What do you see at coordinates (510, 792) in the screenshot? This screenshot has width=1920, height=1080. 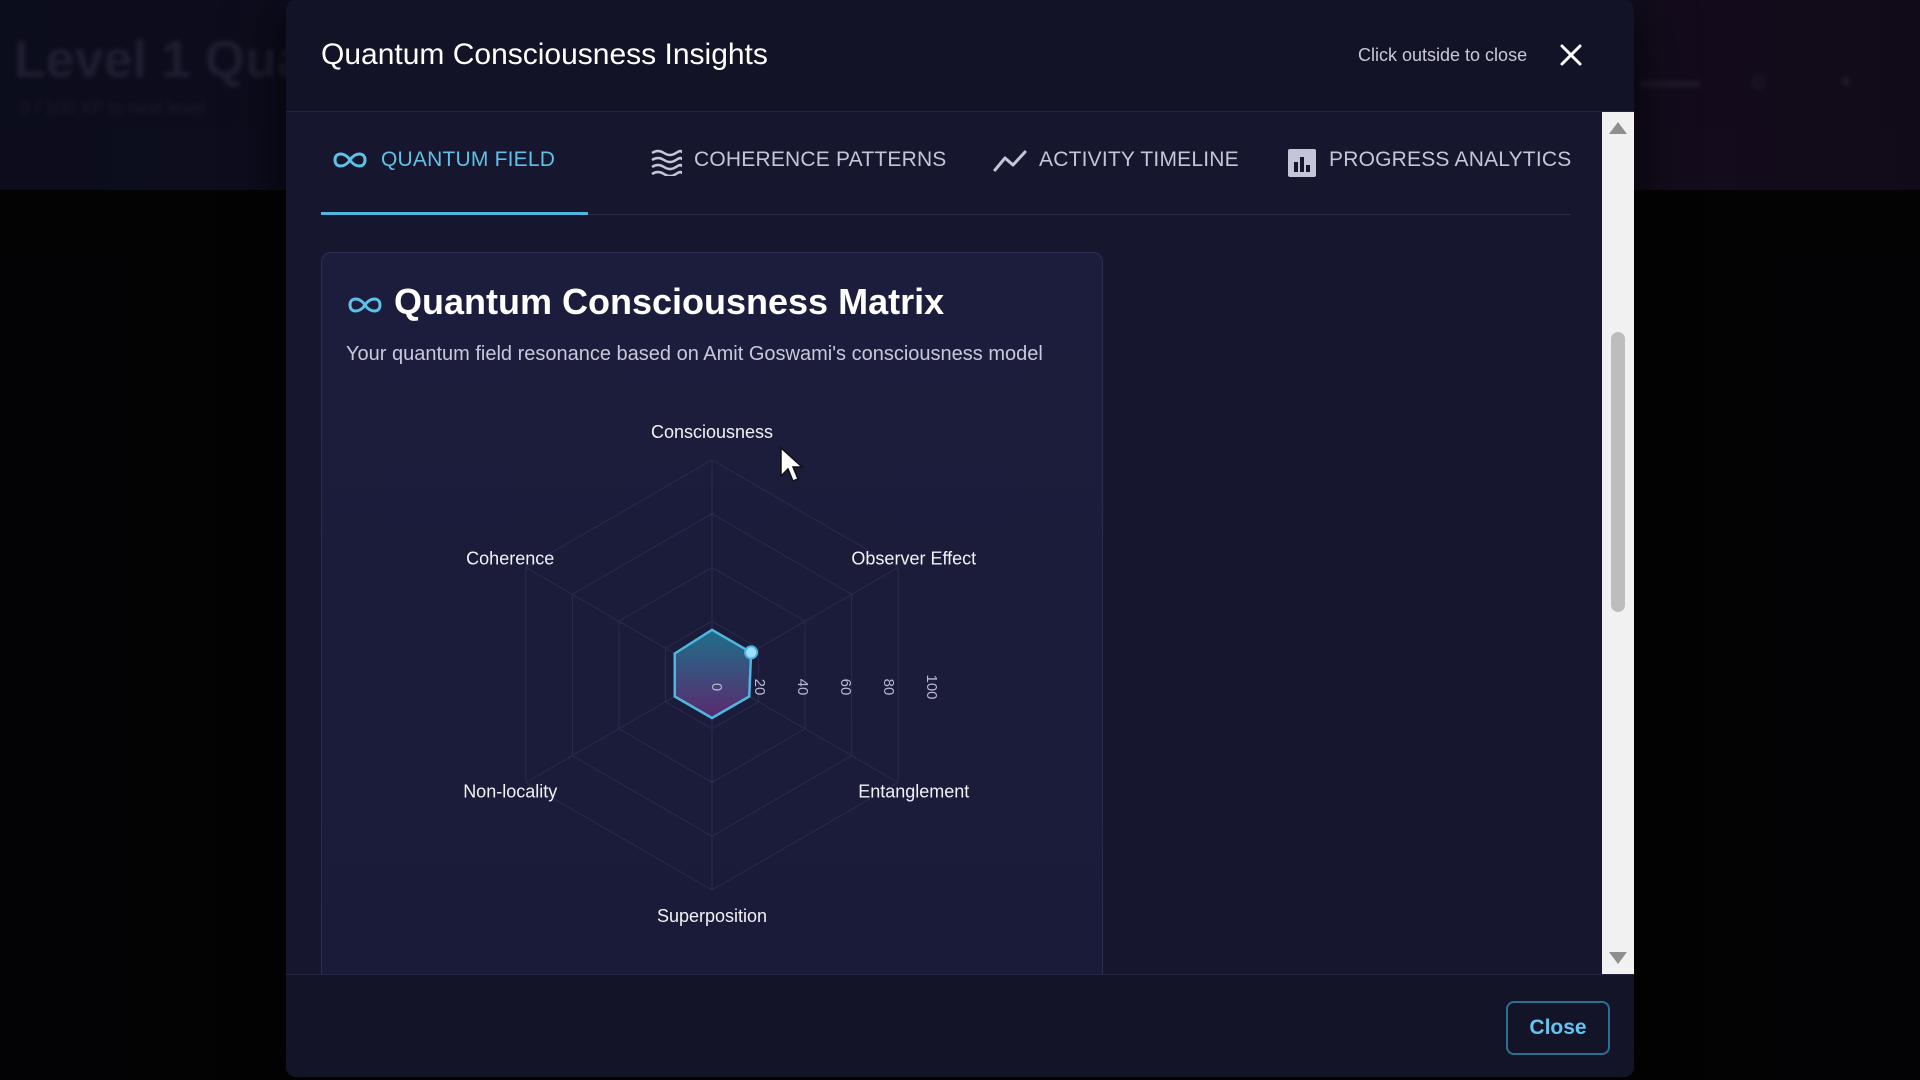 I see `radar-axis-label-non-locality: Non-locality` at bounding box center [510, 792].